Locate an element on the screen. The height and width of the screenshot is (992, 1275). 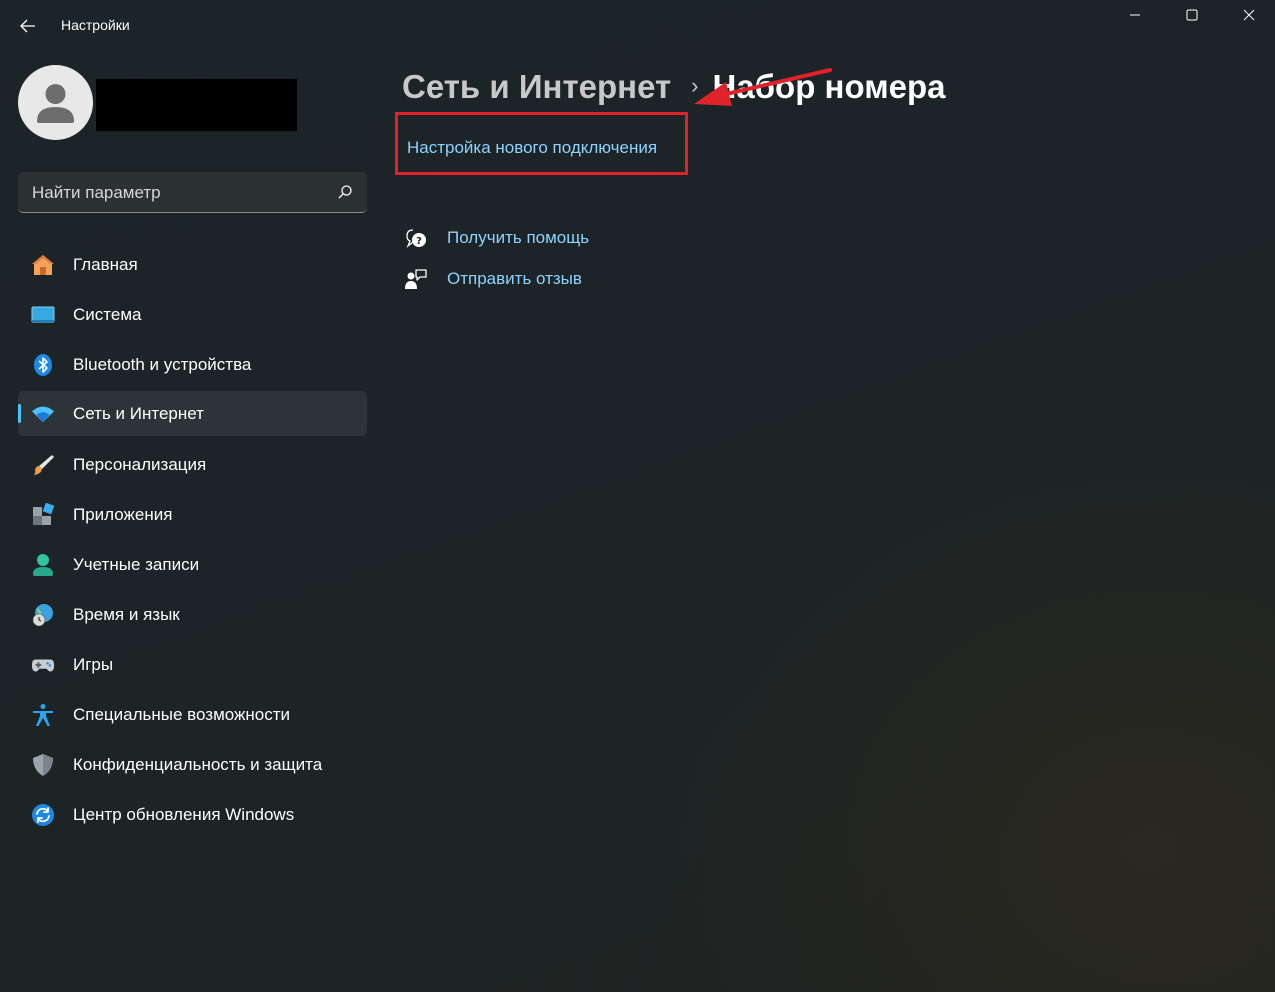
sidebar-item-label: Конфиденциальность и защита is located at coordinates (198, 764).